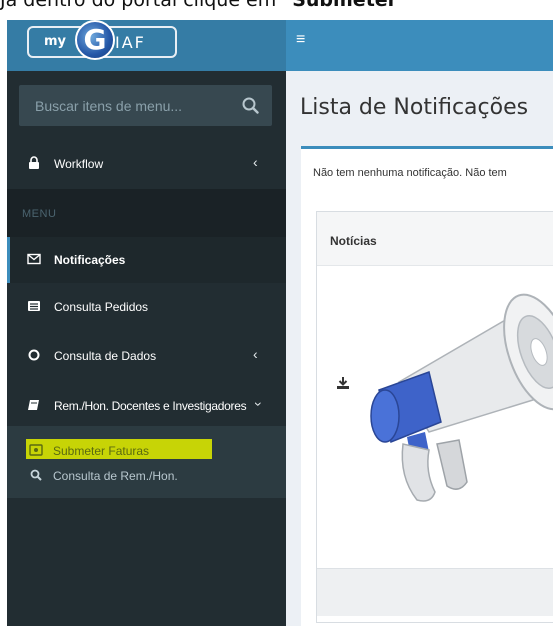 Image resolution: width=553 pixels, height=626 pixels. What do you see at coordinates (300, 40) in the screenshot?
I see `menu-toggle-icon: ≡` at bounding box center [300, 40].